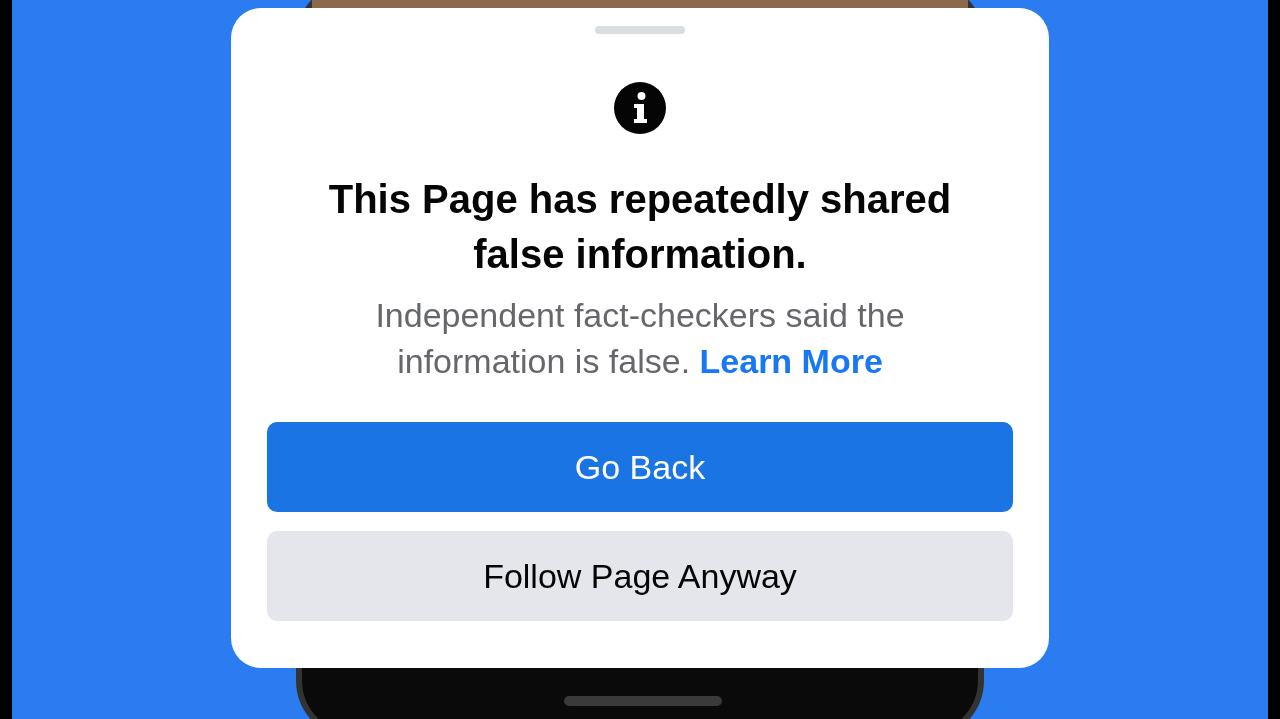  Describe the element at coordinates (640, 30) in the screenshot. I see `drag-handle` at that location.